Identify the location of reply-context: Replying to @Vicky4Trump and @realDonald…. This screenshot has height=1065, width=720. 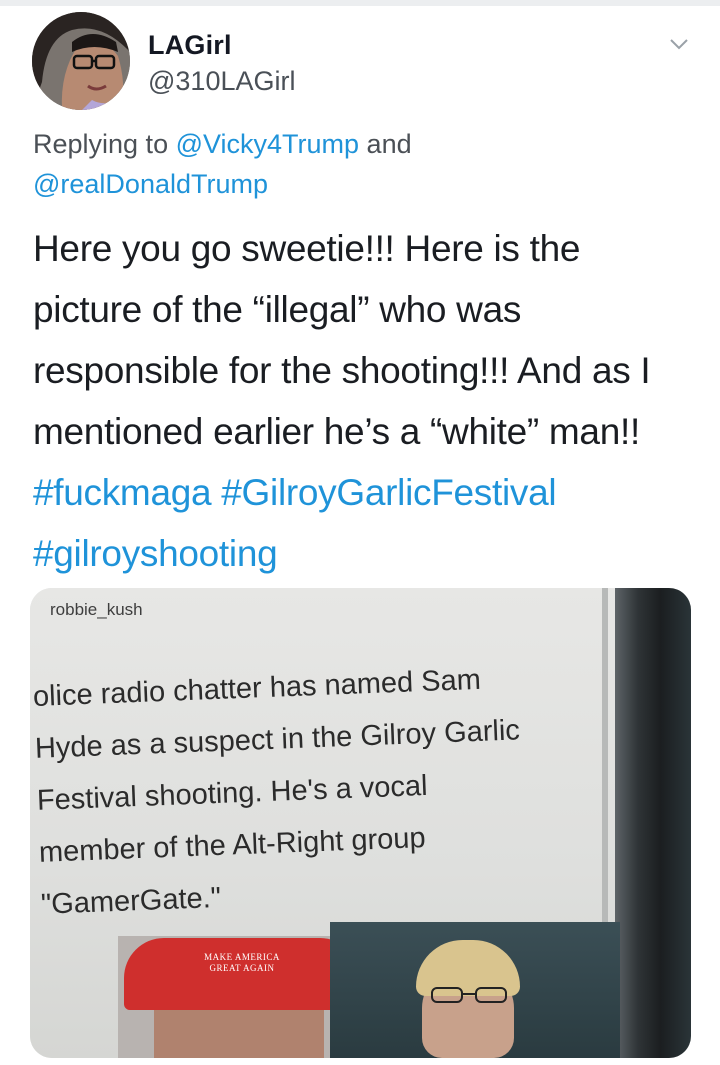
(358, 164).